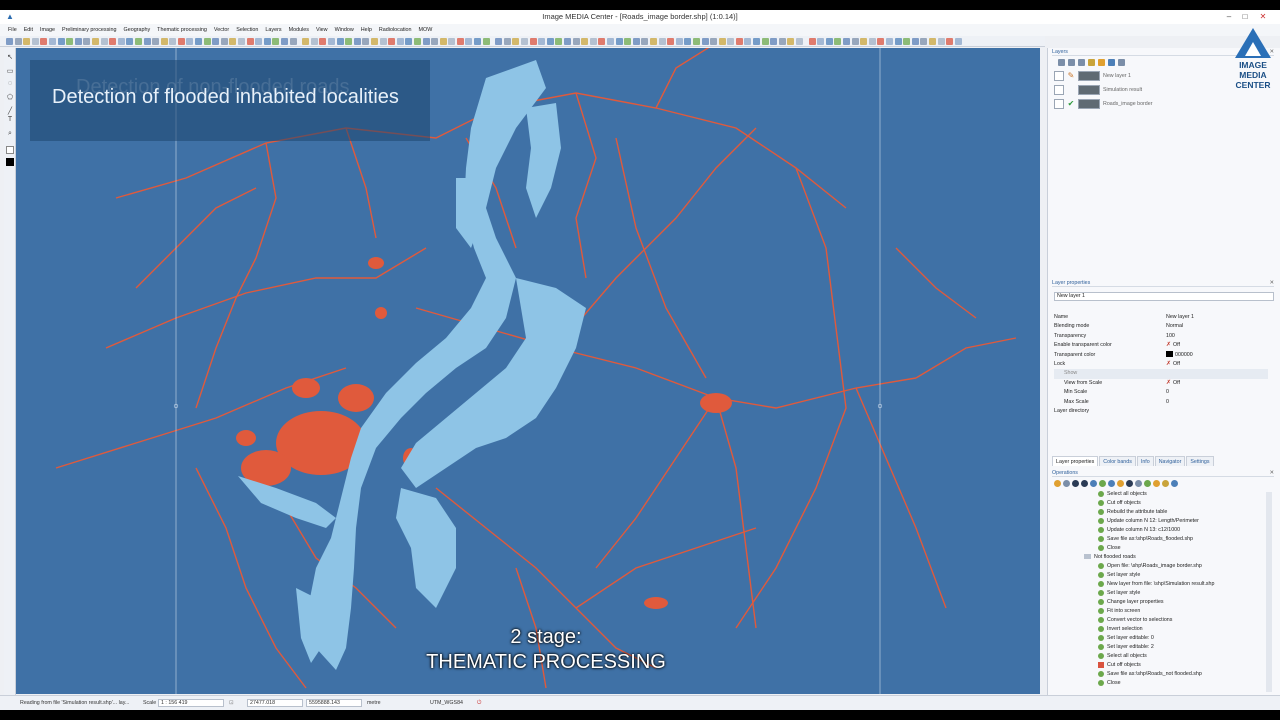 This screenshot has width=1280, height=720. Describe the element at coordinates (299, 30) in the screenshot. I see `menu-modules: Modules` at that location.